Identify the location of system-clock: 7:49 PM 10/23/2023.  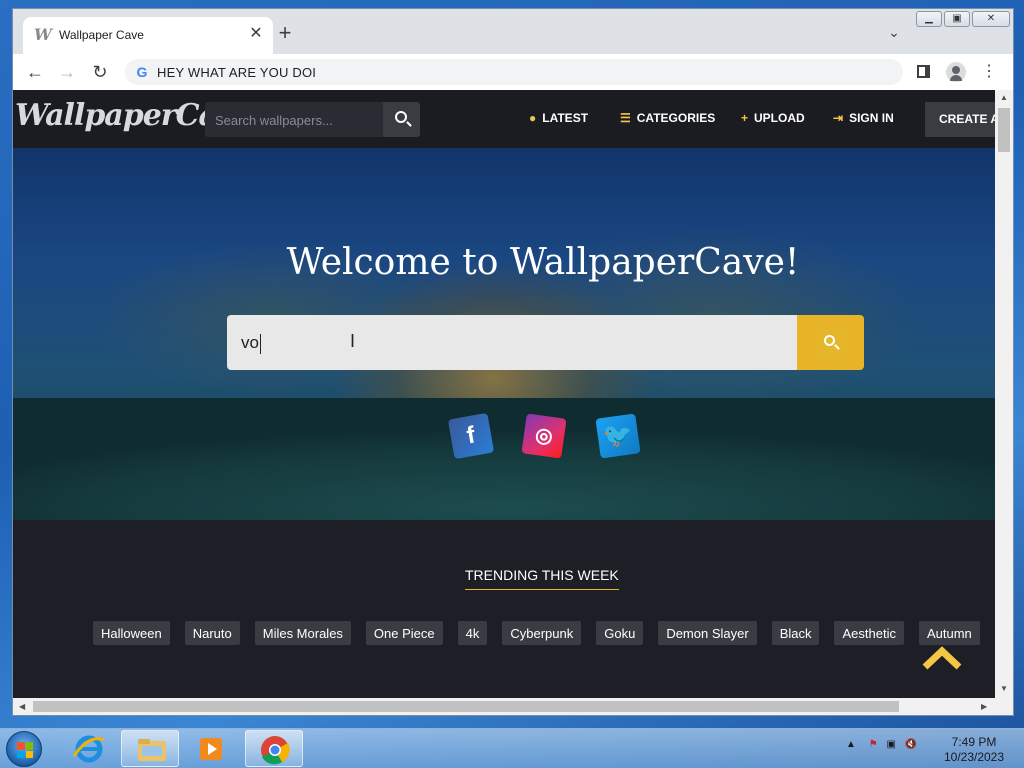
(974, 750).